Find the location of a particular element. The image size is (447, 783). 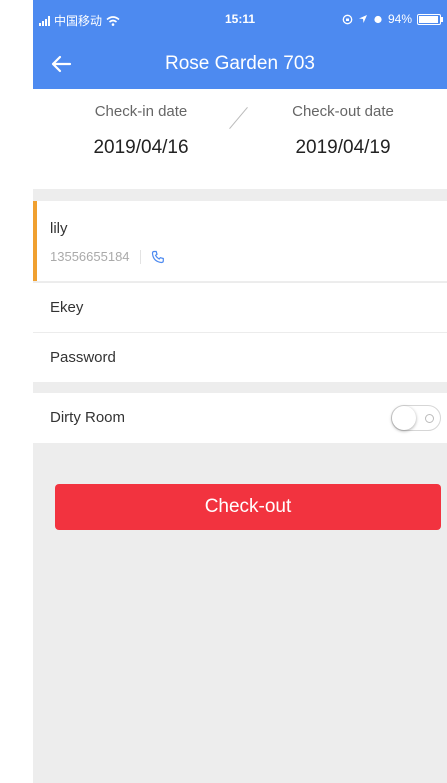

status-right: 94% is located at coordinates (392, 19).